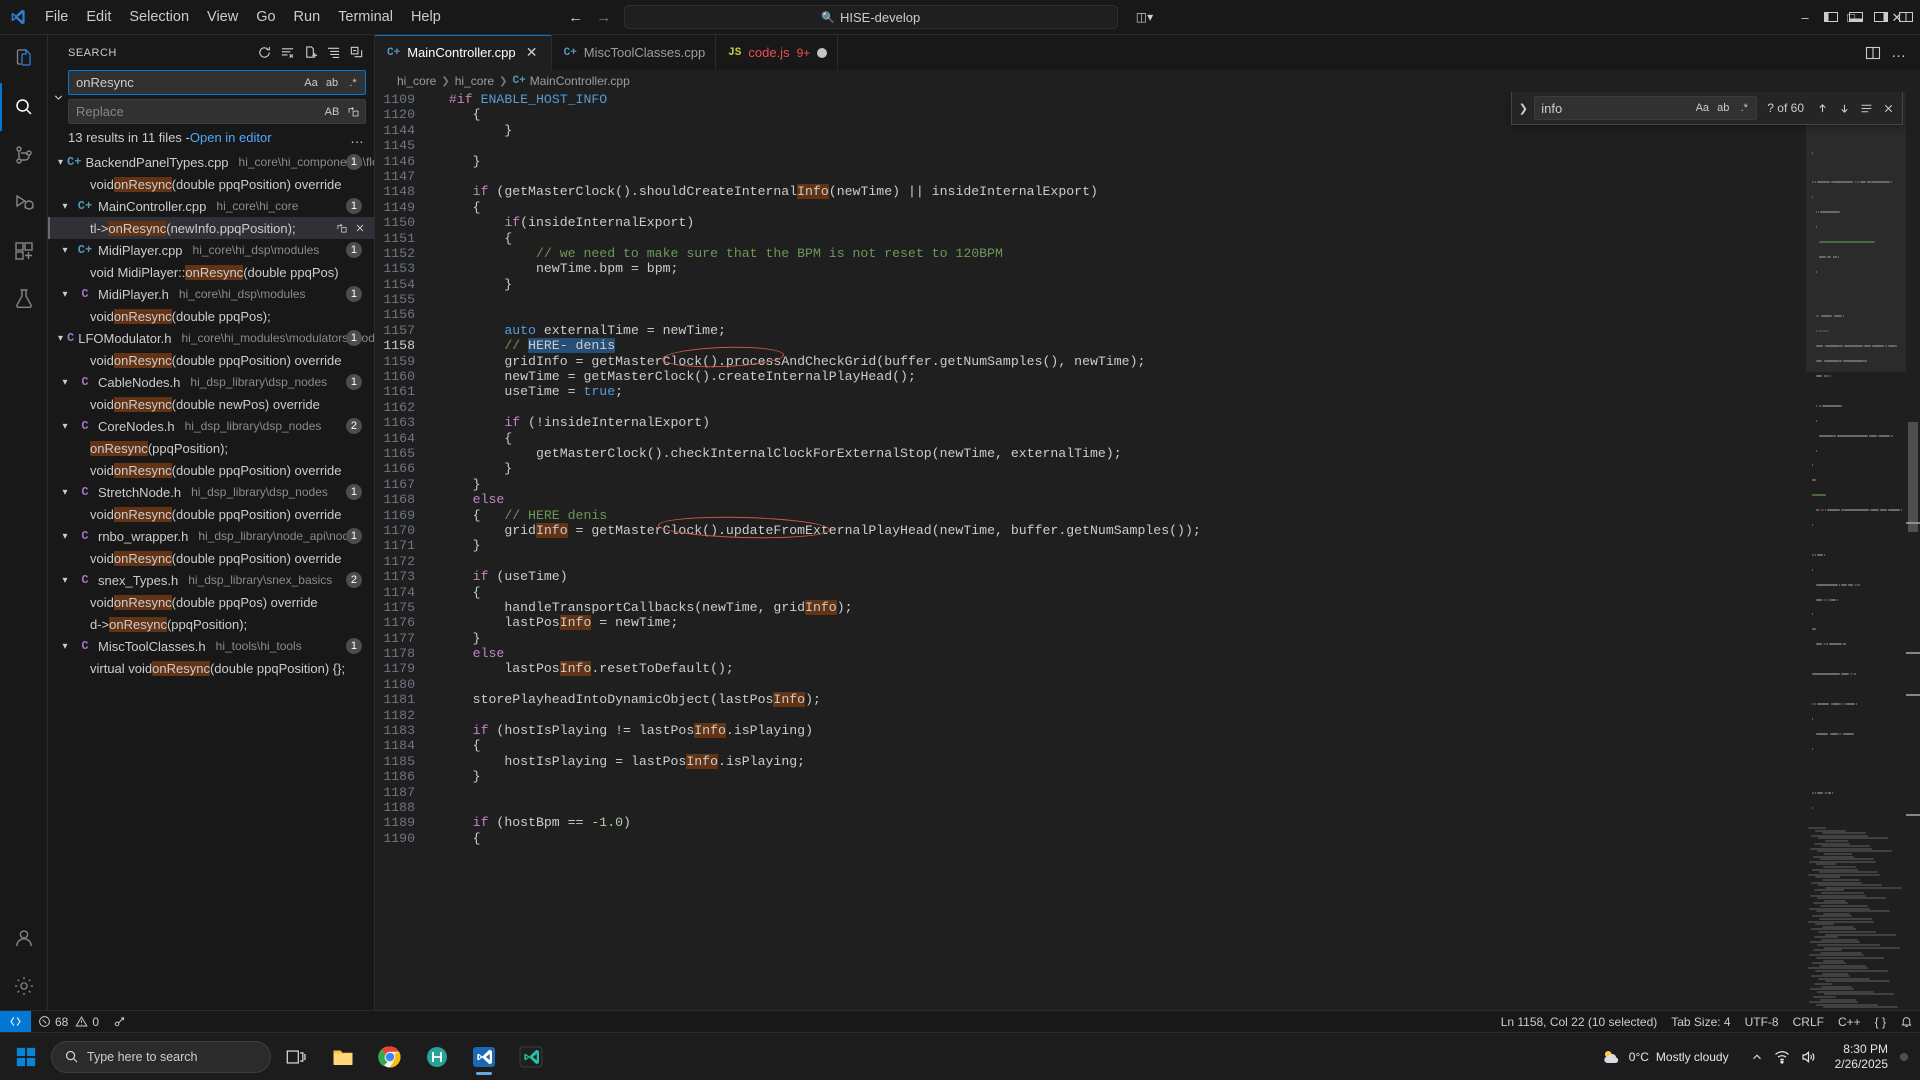  I want to click on forward-arrow-icon: →, so click(604, 17).